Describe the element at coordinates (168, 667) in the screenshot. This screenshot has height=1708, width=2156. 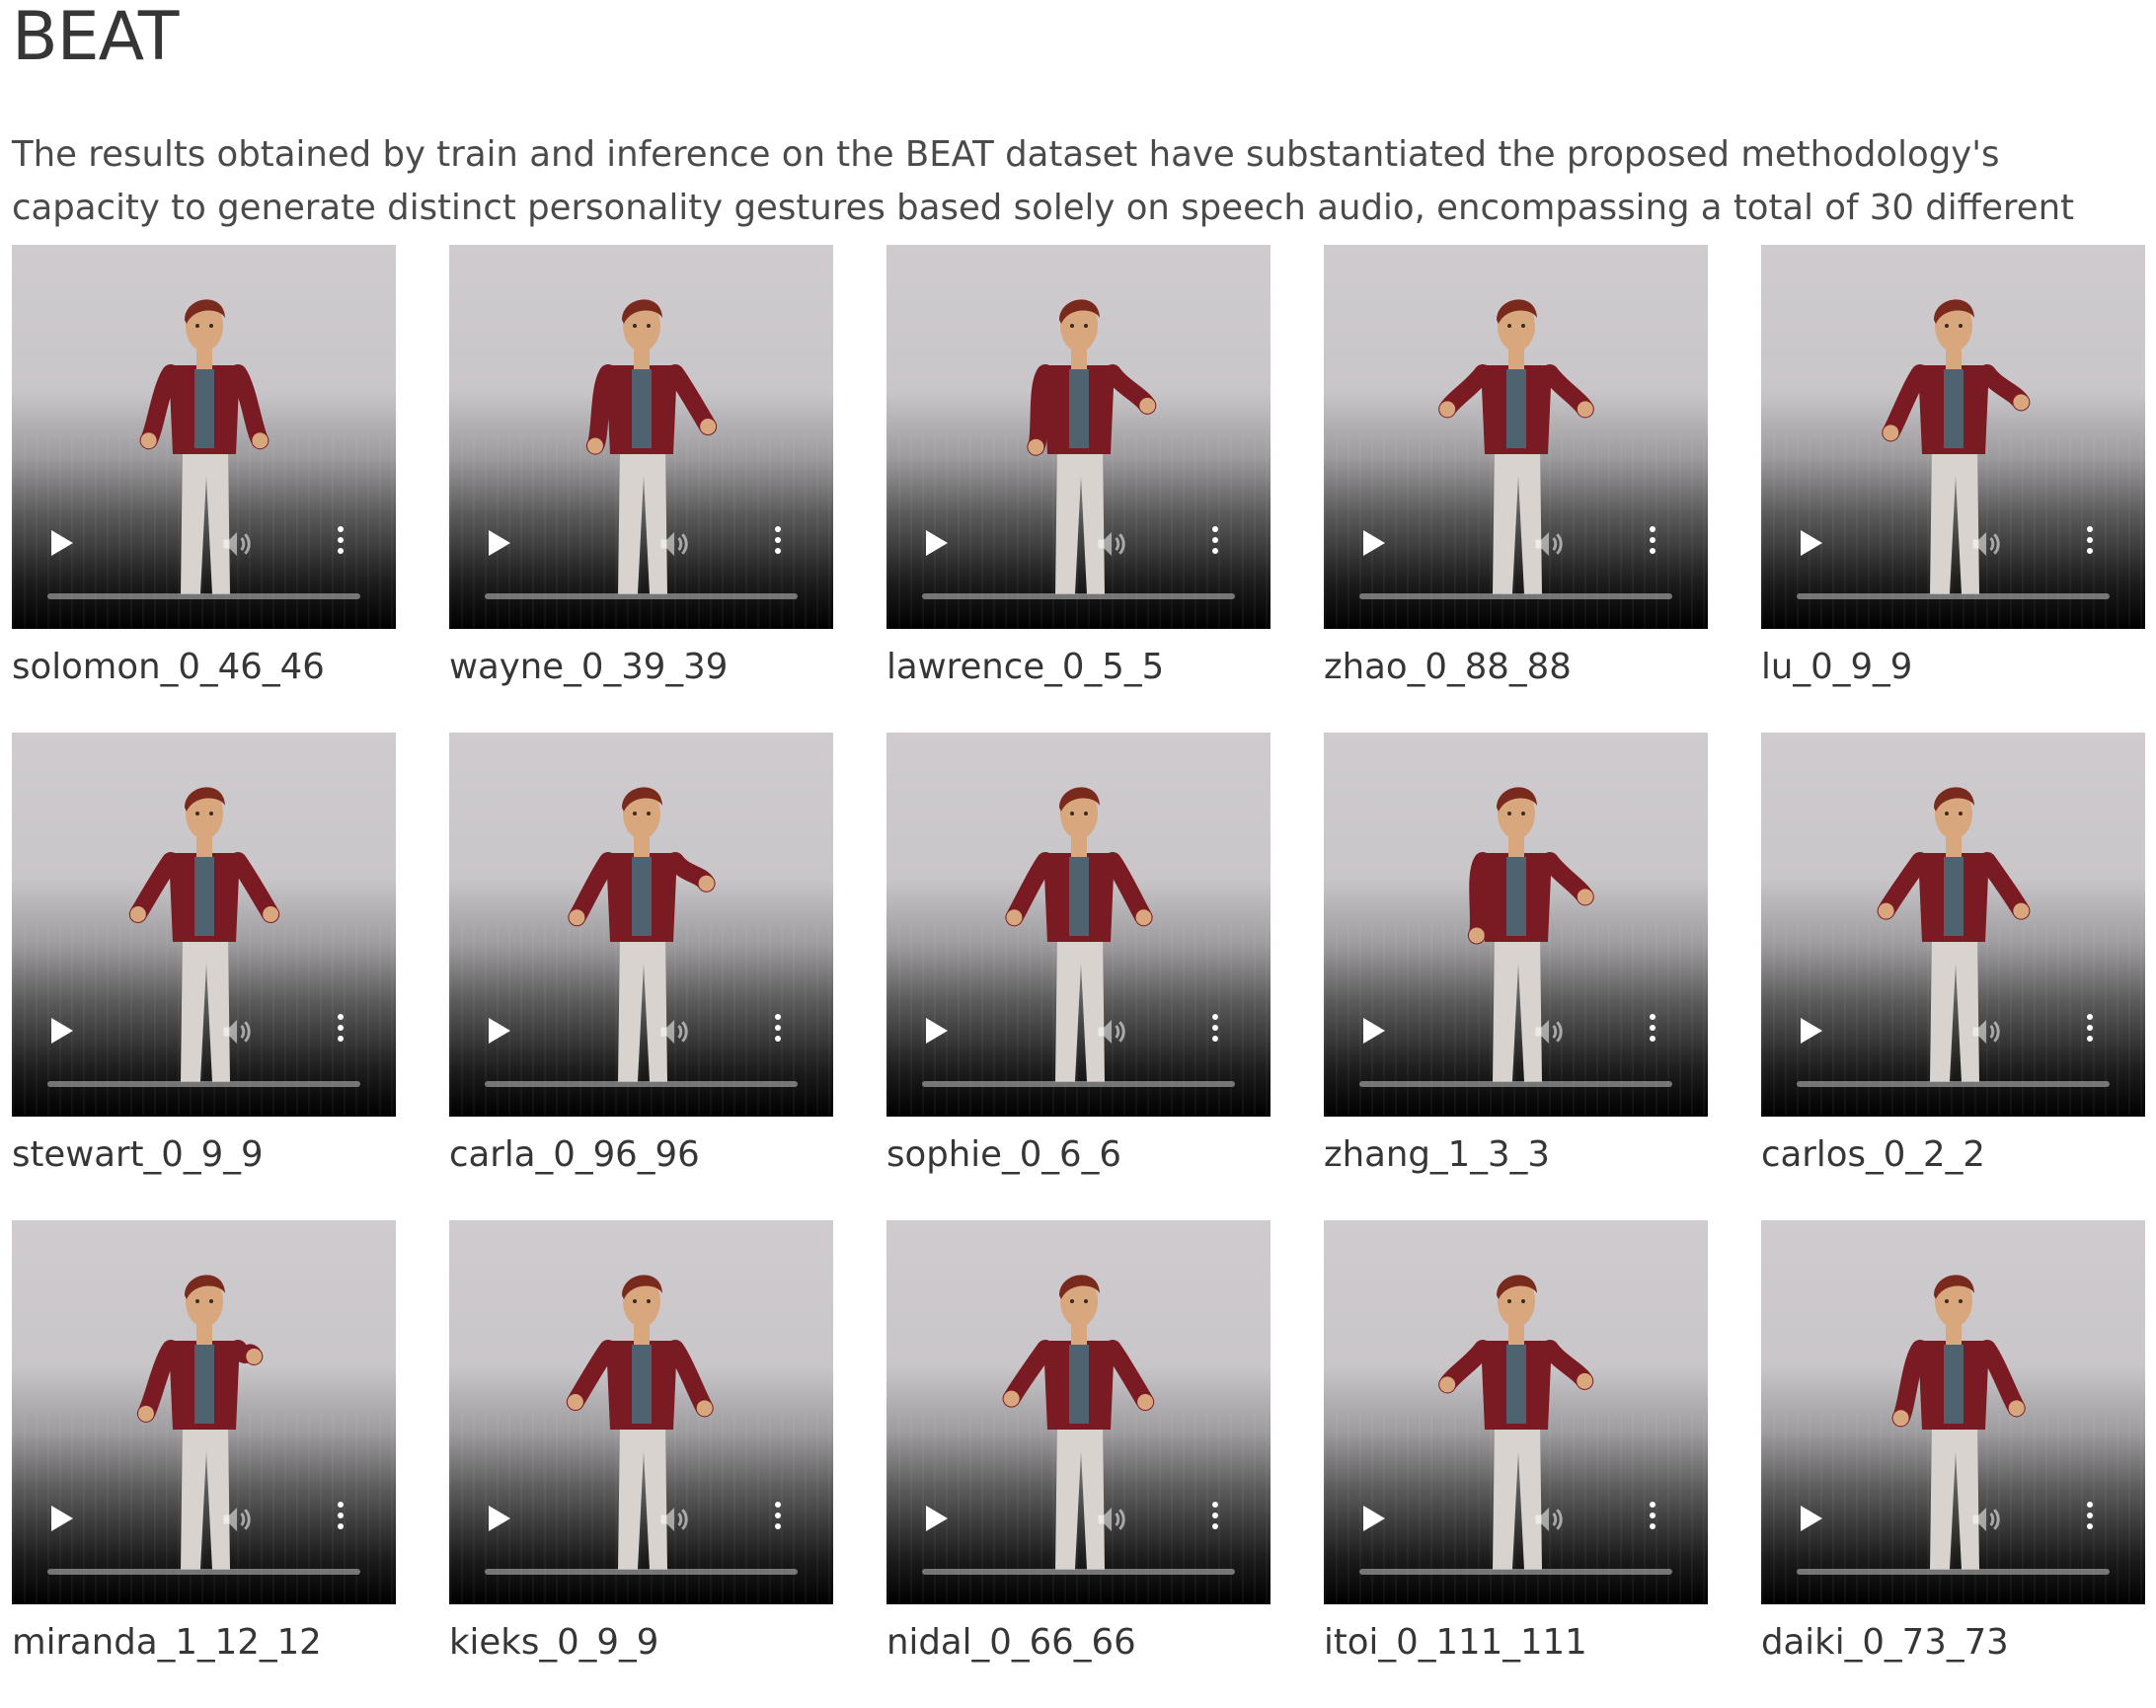
I see `video-caption: solomon_0_46_46` at that location.